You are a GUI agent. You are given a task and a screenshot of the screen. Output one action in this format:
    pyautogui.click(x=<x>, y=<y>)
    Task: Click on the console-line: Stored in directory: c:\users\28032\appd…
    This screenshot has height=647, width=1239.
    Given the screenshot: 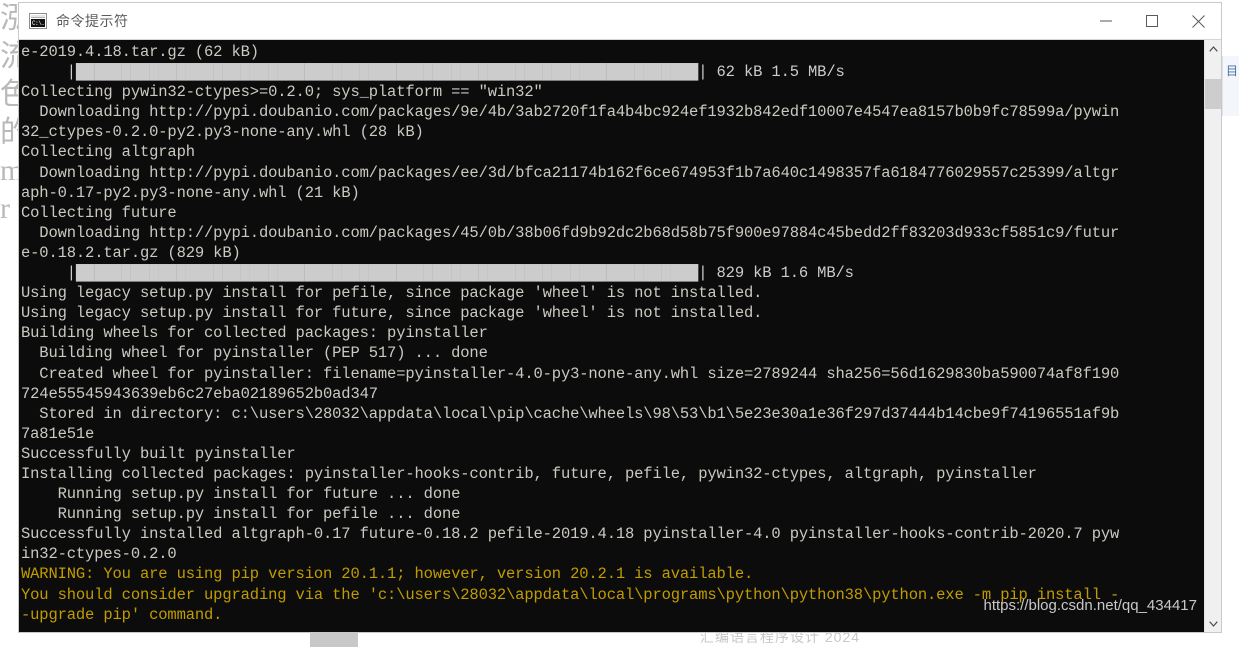 What is the action you would take?
    pyautogui.click(x=570, y=413)
    